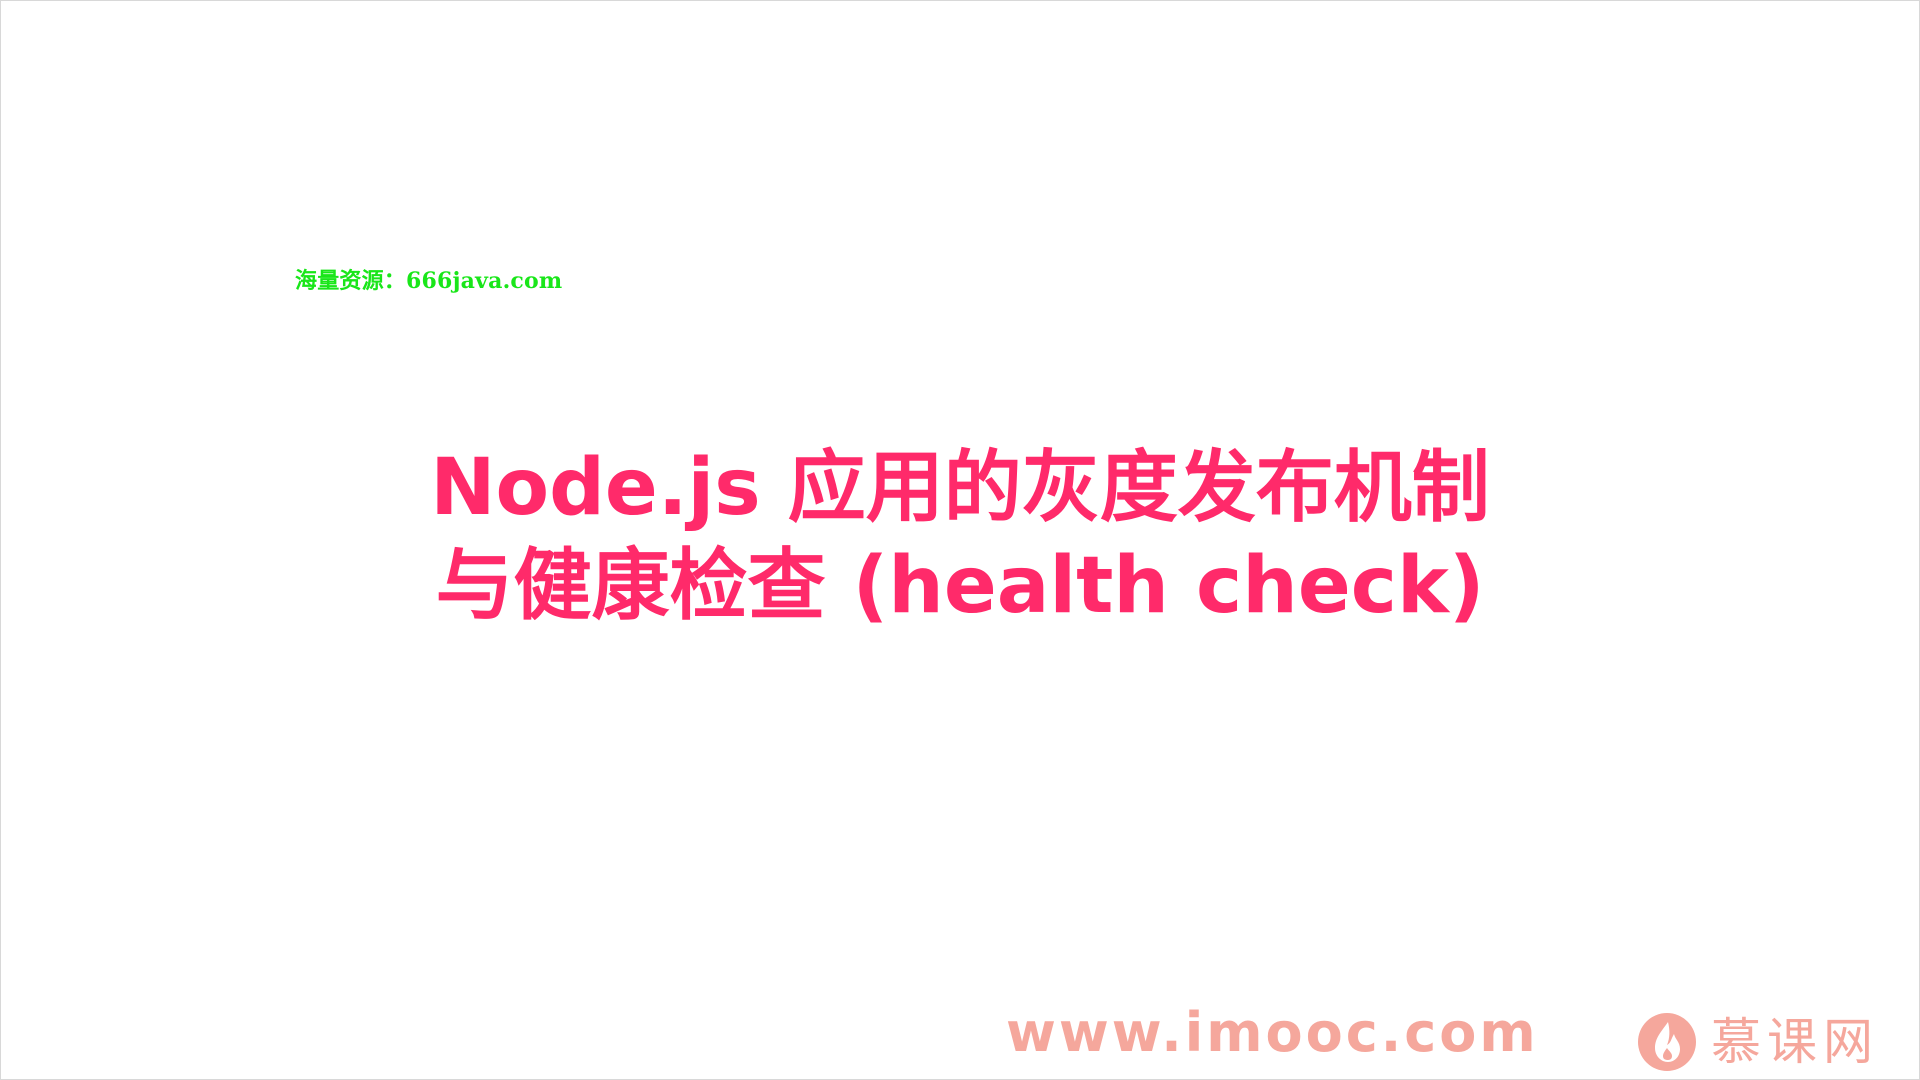 The width and height of the screenshot is (1920, 1080). I want to click on flame-logo-icon, so click(1667, 1042).